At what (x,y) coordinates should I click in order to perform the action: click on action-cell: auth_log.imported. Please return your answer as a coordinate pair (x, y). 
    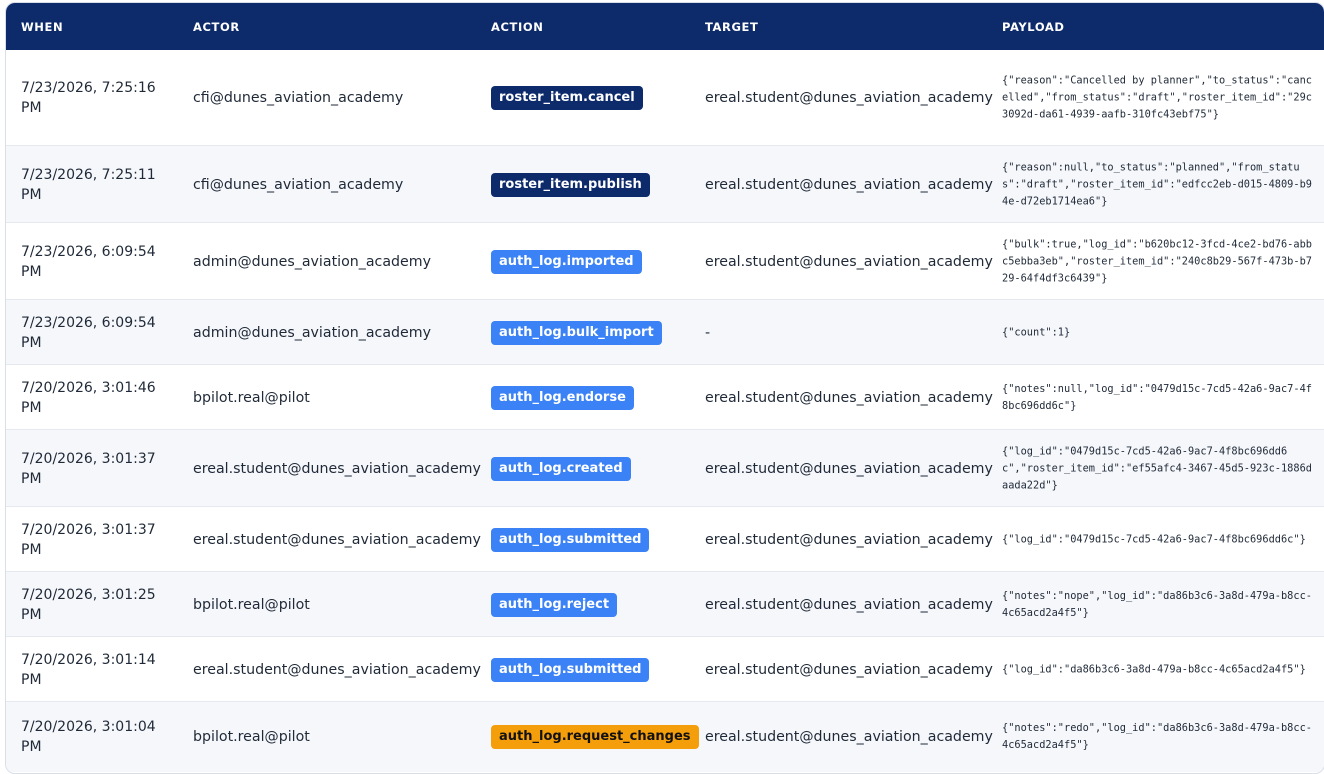
    Looking at the image, I should click on (566, 261).